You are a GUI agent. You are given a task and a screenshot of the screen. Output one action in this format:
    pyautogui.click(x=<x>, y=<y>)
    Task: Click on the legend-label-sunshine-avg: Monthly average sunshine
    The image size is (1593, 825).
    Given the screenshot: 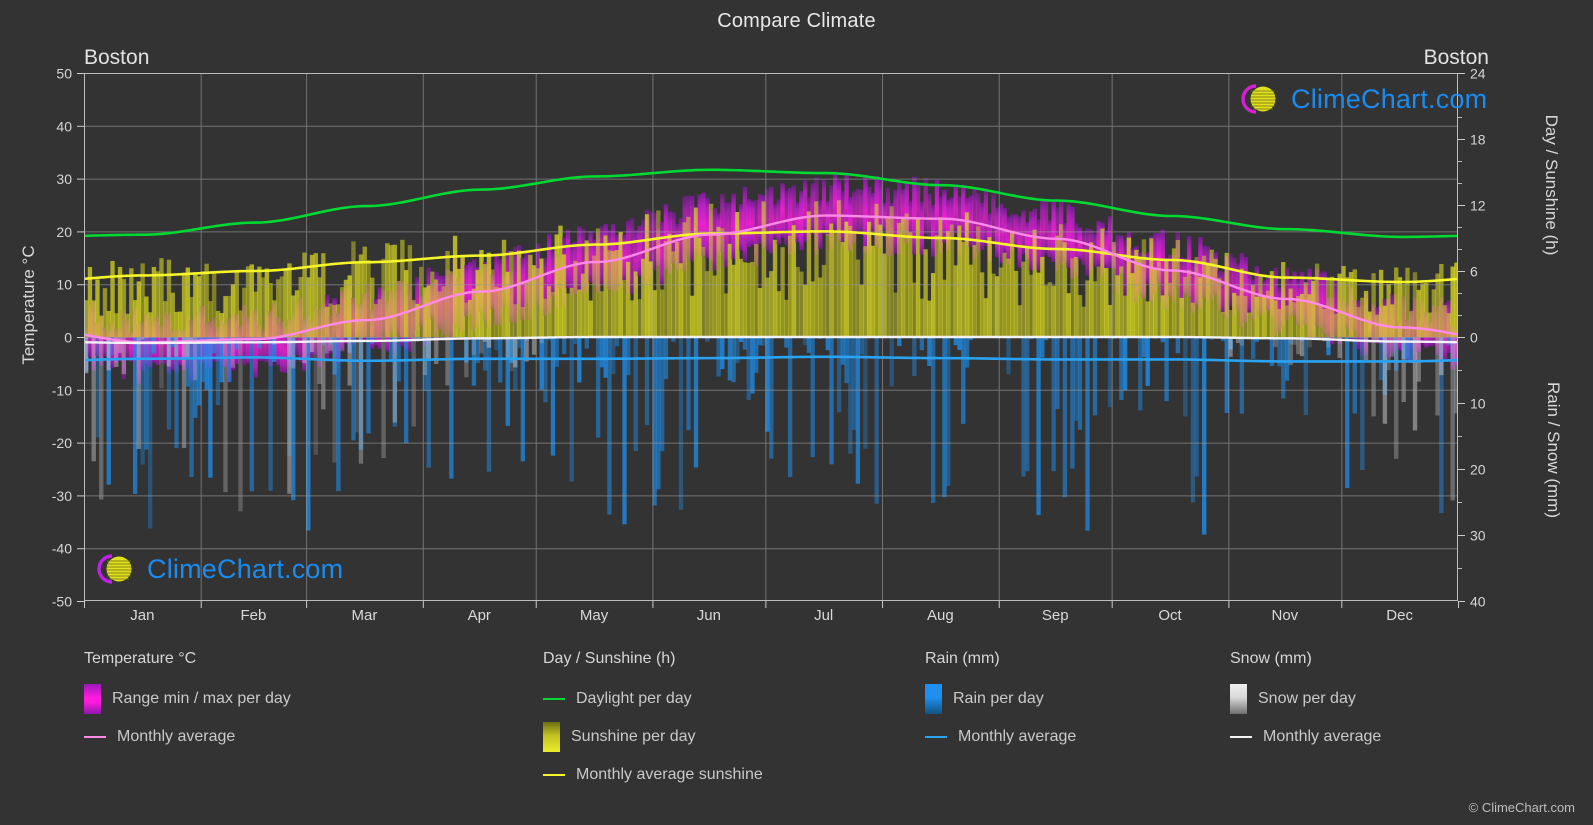 What is the action you would take?
    pyautogui.click(x=669, y=774)
    